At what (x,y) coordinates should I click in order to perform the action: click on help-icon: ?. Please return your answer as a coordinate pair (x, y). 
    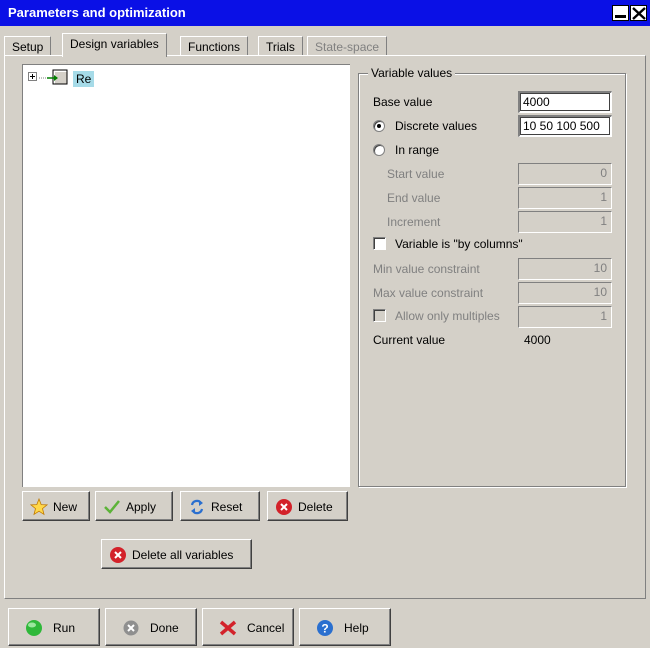
    Looking at the image, I should click on (325, 628).